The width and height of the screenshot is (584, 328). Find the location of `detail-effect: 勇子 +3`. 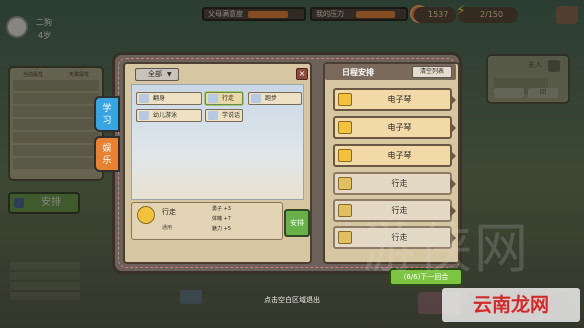

detail-effect: 勇子 +3 is located at coordinates (221, 209).